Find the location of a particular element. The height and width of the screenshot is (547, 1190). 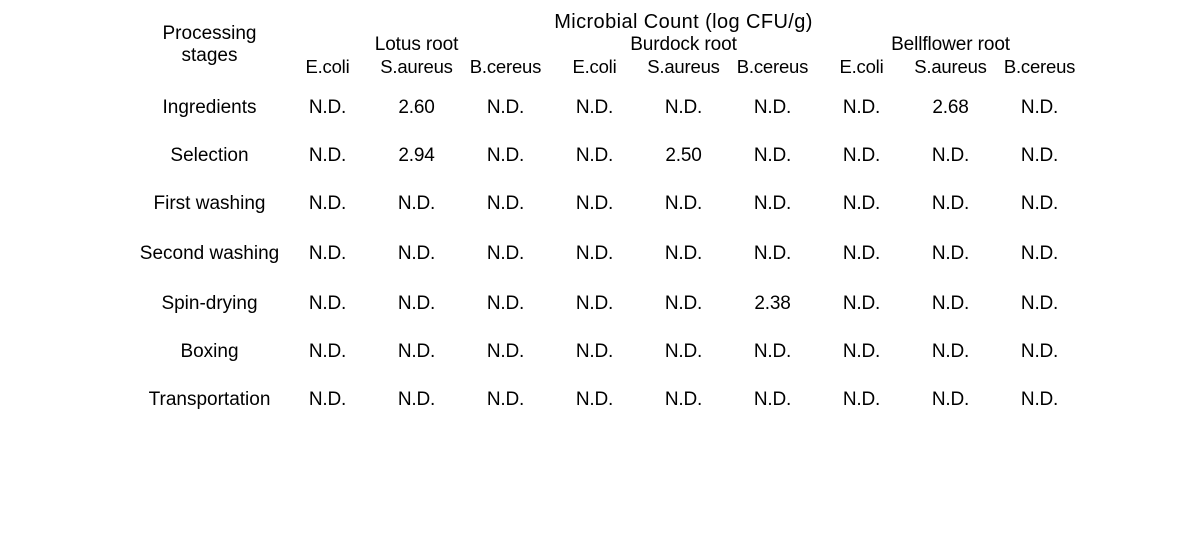

cell-first-washing-bellflower-bcereus: N.D. is located at coordinates (1039, 203).